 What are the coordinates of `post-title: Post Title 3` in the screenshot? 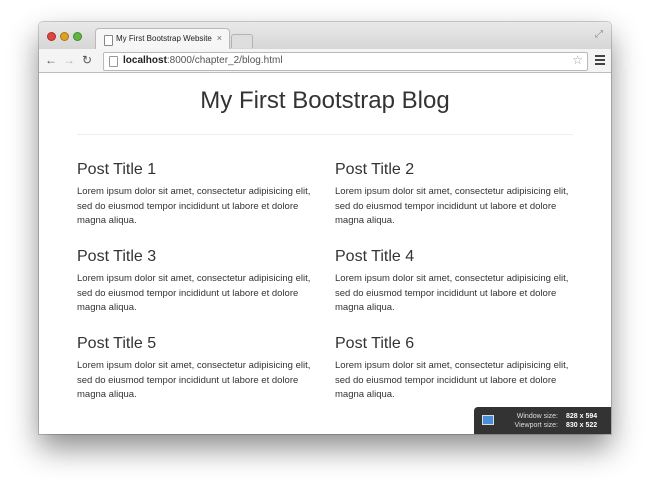 It's located at (117, 256).